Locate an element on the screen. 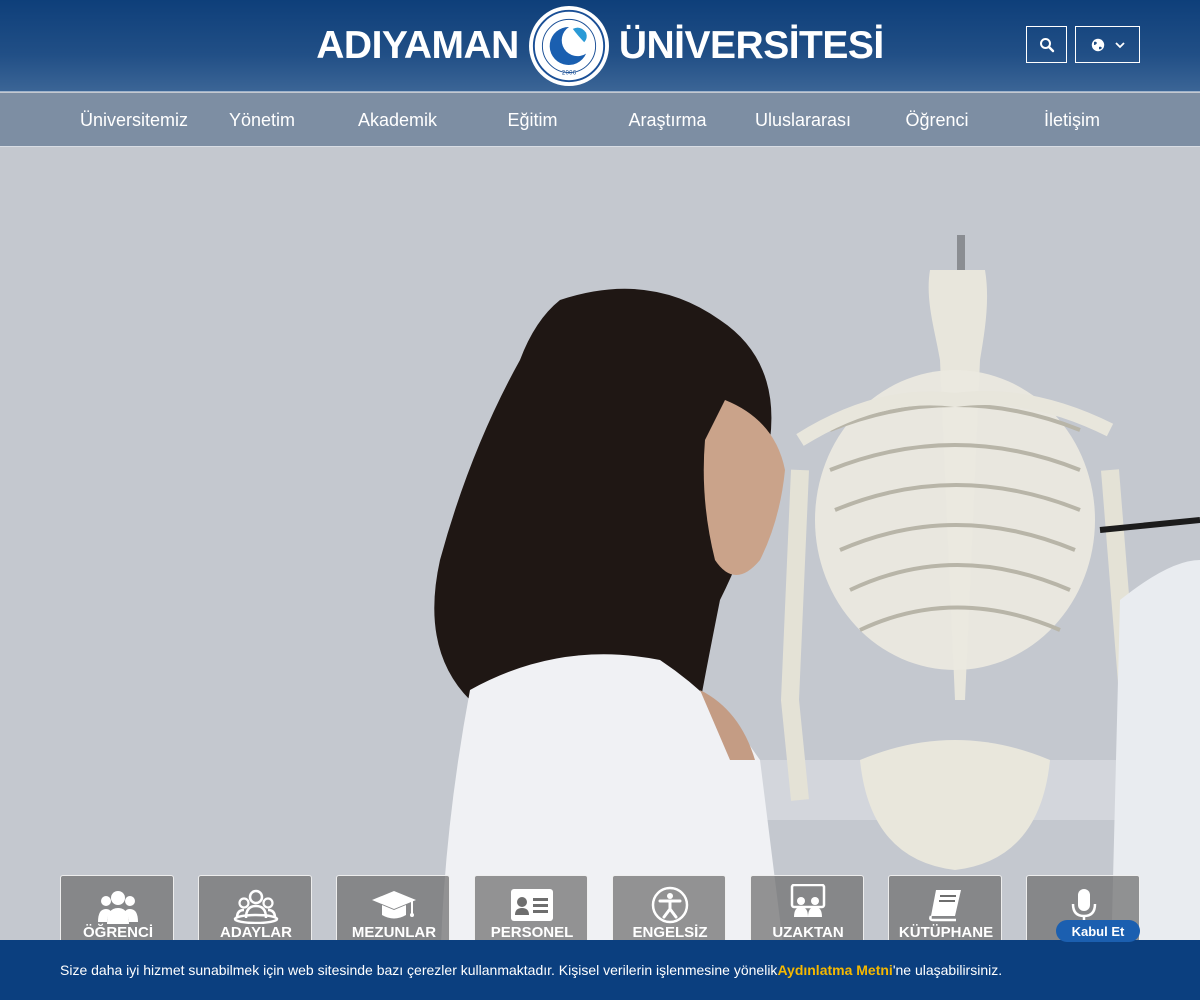 This screenshot has width=1200, height=1000. brand-name-left: ADIYAMAN is located at coordinates (417, 46).